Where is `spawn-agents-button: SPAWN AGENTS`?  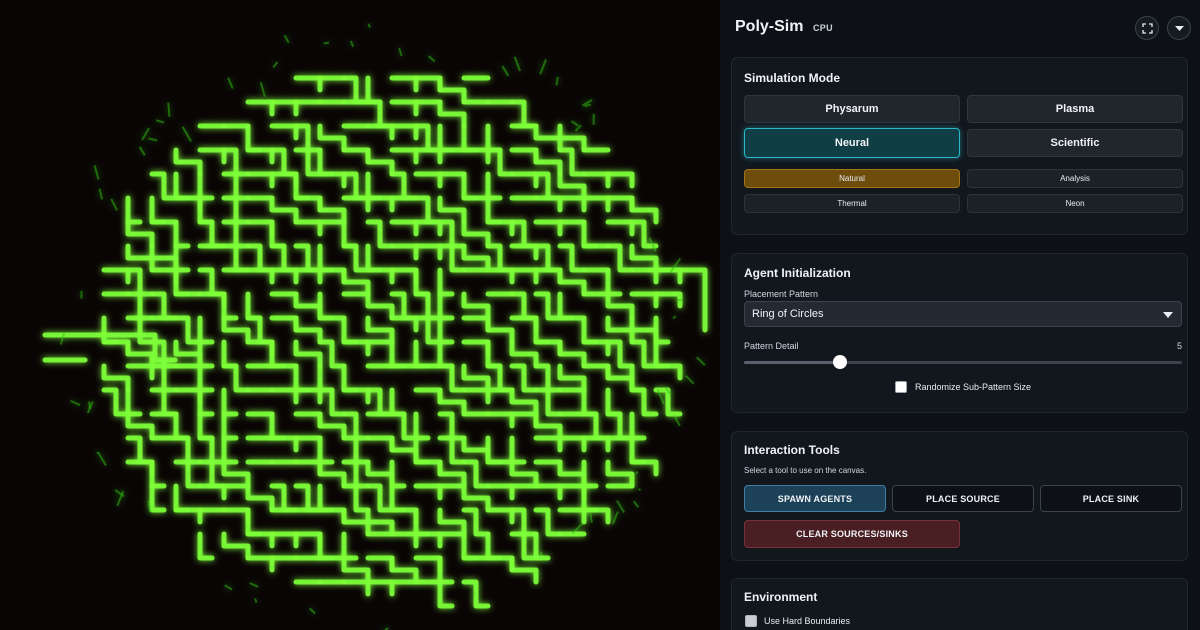 spawn-agents-button: SPAWN AGENTS is located at coordinates (815, 498).